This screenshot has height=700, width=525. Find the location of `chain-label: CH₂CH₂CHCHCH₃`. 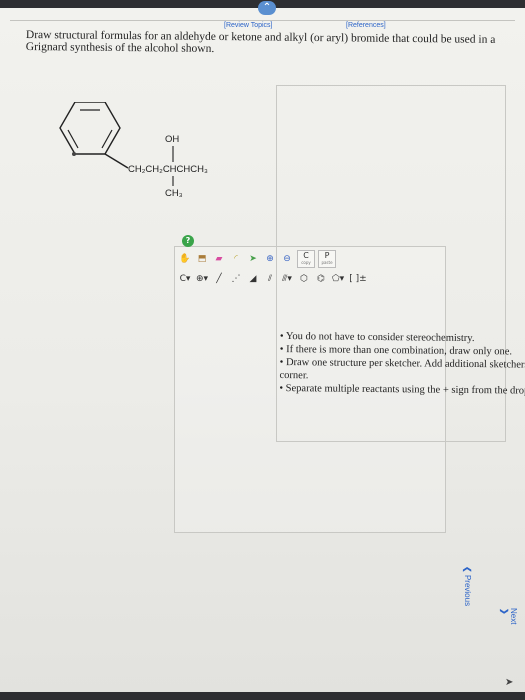

chain-label: CH₂CH₂CHCHCH₃ is located at coordinates (168, 169).